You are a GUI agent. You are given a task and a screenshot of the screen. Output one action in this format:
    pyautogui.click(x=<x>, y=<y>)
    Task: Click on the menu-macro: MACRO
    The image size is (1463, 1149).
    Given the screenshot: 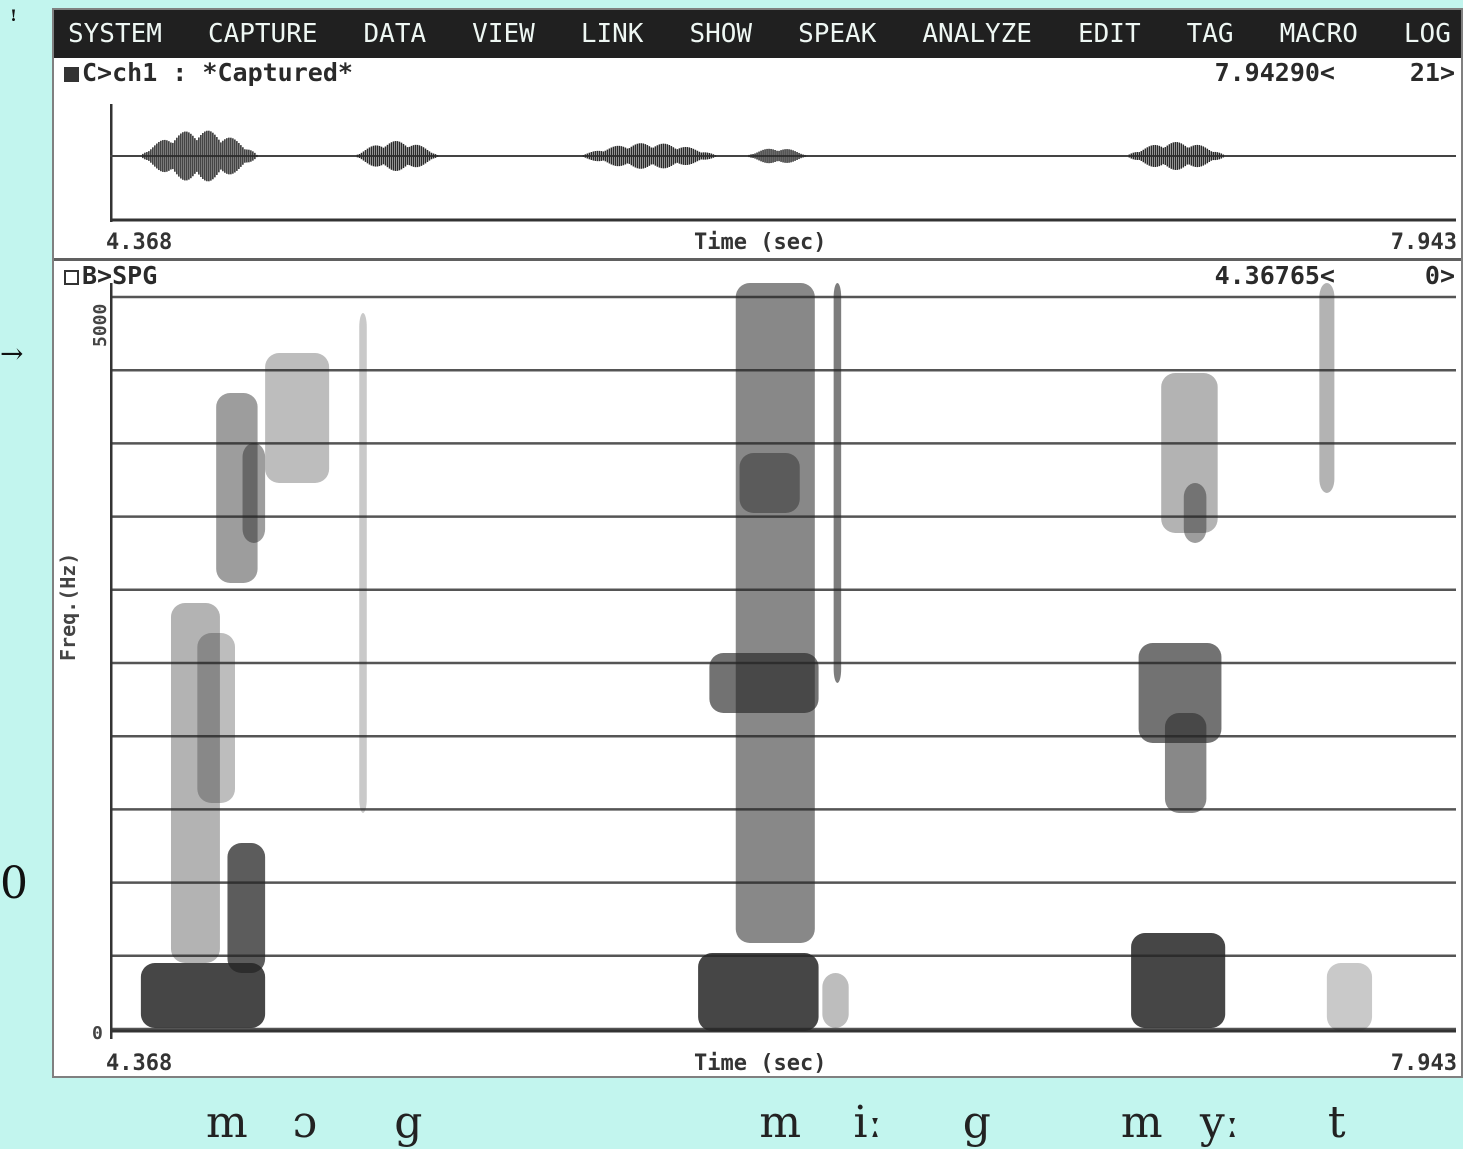 What is the action you would take?
    pyautogui.click(x=1319, y=34)
    